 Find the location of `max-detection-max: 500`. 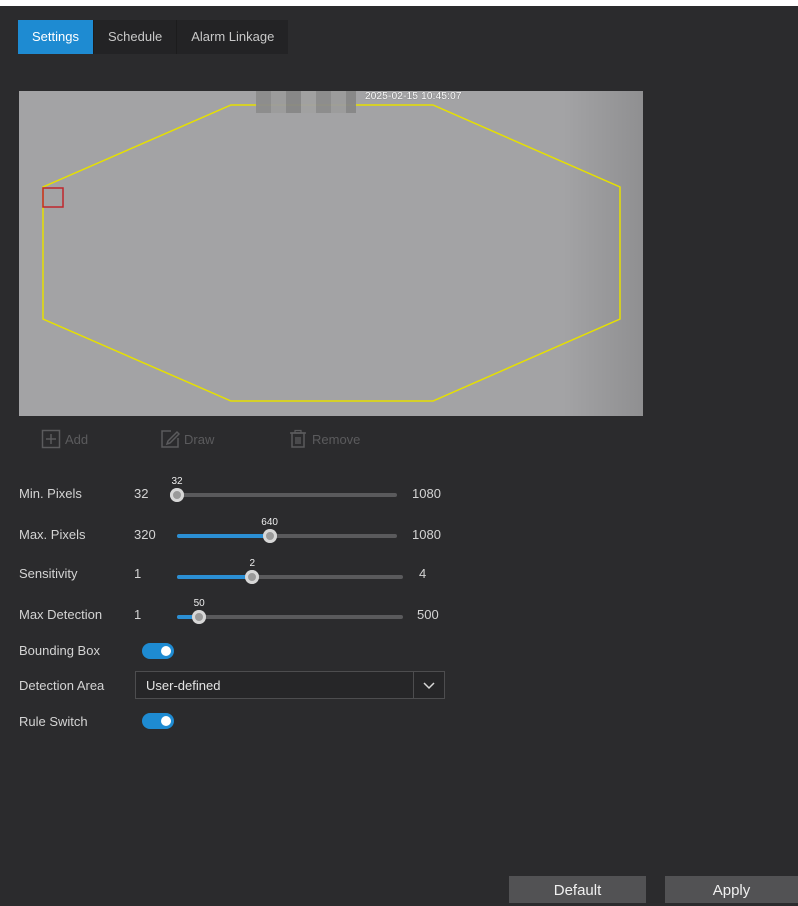

max-detection-max: 500 is located at coordinates (428, 614).